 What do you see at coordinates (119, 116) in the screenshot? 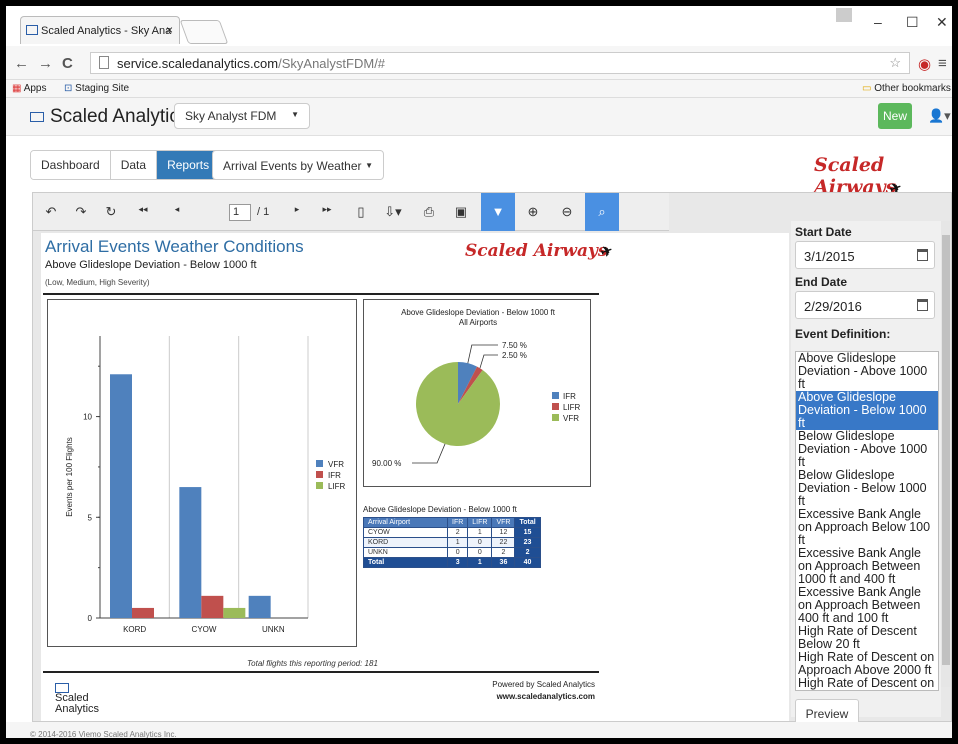
I see `brand-name: Scaled Analytics` at bounding box center [119, 116].